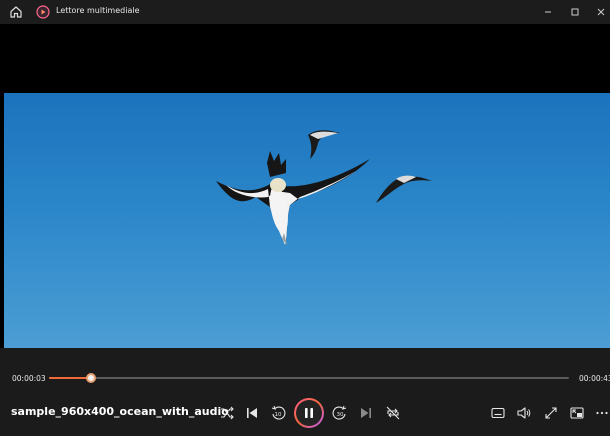  What do you see at coordinates (601, 12) in the screenshot?
I see `close-icon` at bounding box center [601, 12].